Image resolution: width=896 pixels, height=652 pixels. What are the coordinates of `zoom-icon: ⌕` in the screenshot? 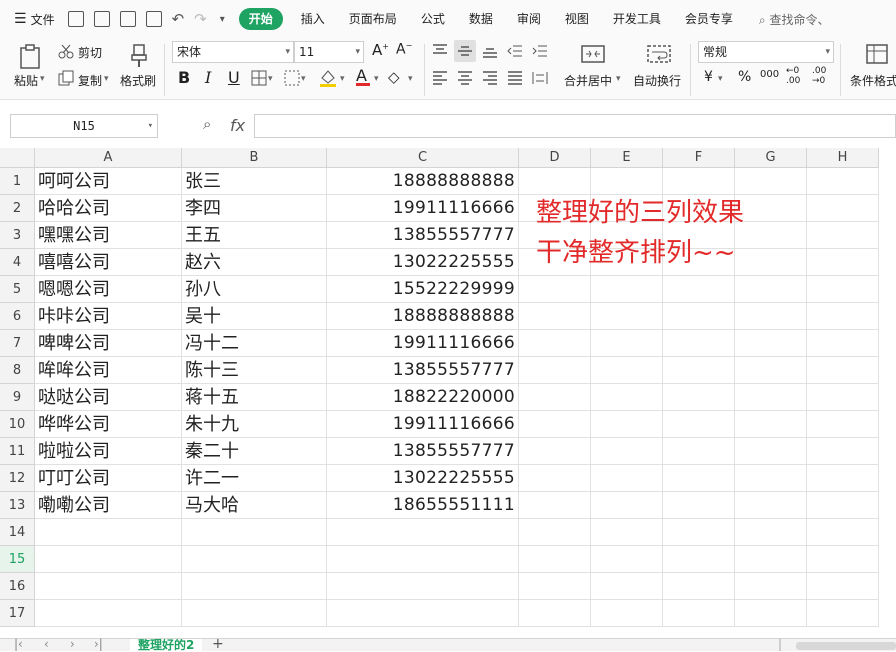 It's located at (207, 124).